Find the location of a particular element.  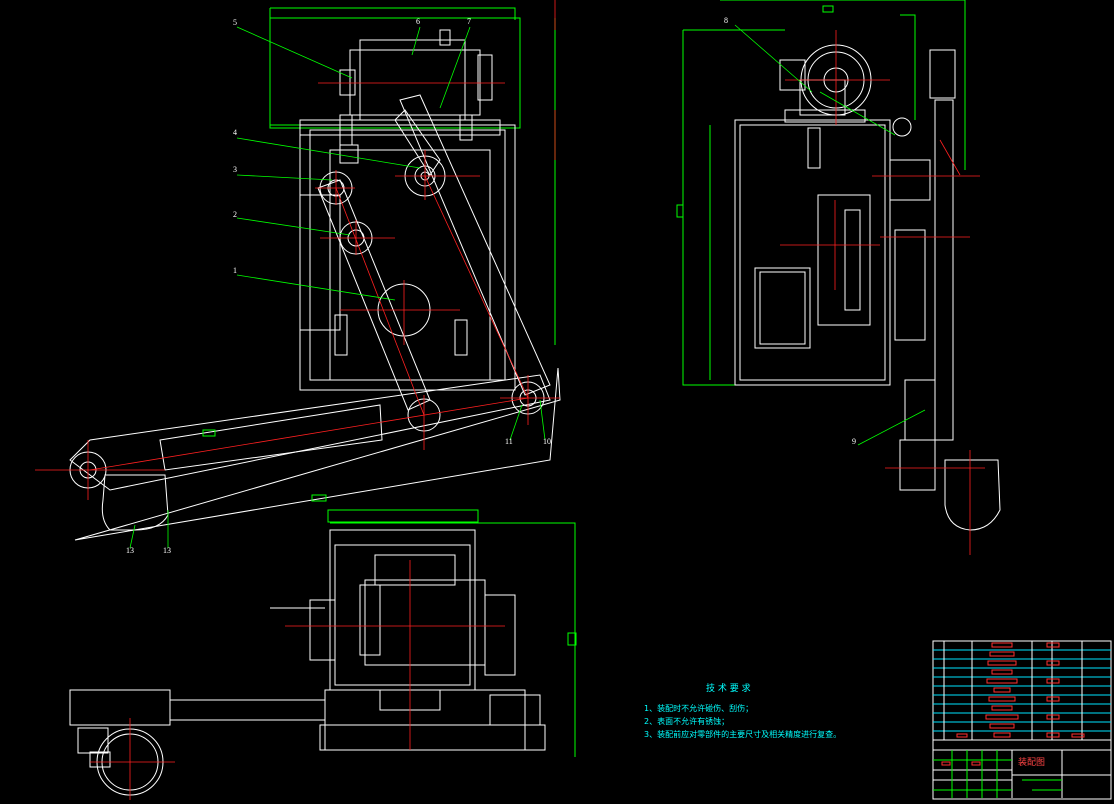

drawing-title: 装配图 is located at coordinates (1032, 763).